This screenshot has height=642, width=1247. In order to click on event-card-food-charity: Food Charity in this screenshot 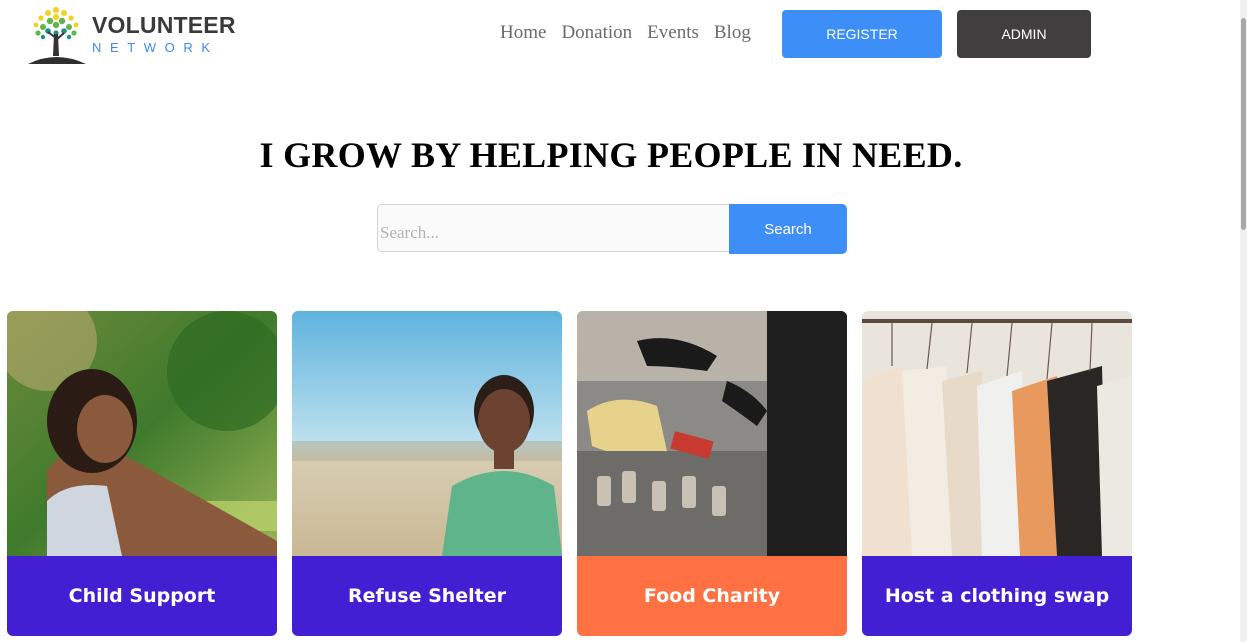, I will do `click(712, 473)`.